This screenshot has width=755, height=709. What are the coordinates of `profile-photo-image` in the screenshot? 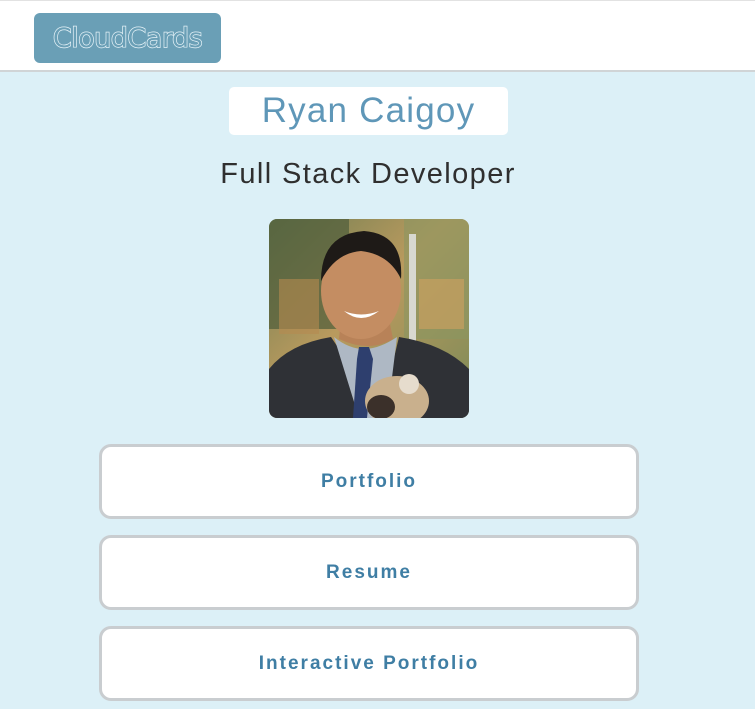 It's located at (369, 318).